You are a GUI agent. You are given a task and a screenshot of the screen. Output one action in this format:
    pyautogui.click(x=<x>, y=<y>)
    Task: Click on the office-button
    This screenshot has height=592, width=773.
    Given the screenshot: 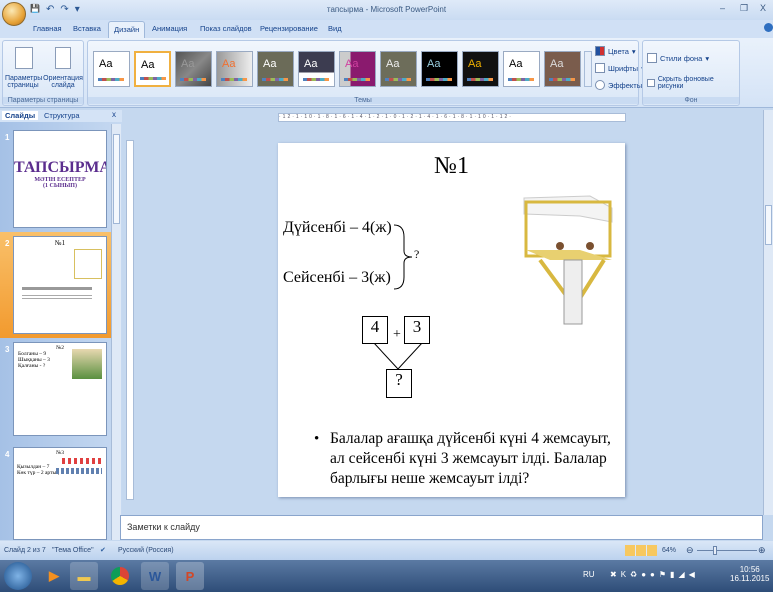 What is the action you would take?
    pyautogui.click(x=14, y=14)
    